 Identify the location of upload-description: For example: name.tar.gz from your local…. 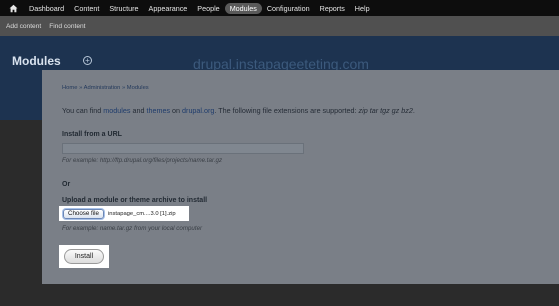
(132, 228).